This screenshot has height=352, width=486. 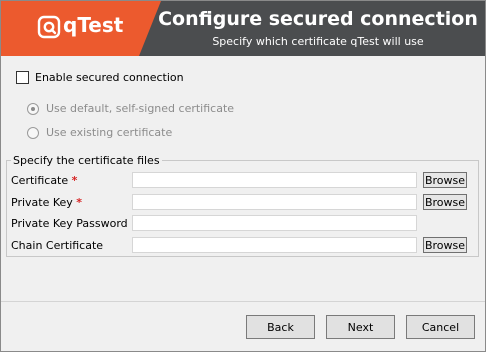 I want to click on private-key-label: Private Key *, so click(x=46, y=202).